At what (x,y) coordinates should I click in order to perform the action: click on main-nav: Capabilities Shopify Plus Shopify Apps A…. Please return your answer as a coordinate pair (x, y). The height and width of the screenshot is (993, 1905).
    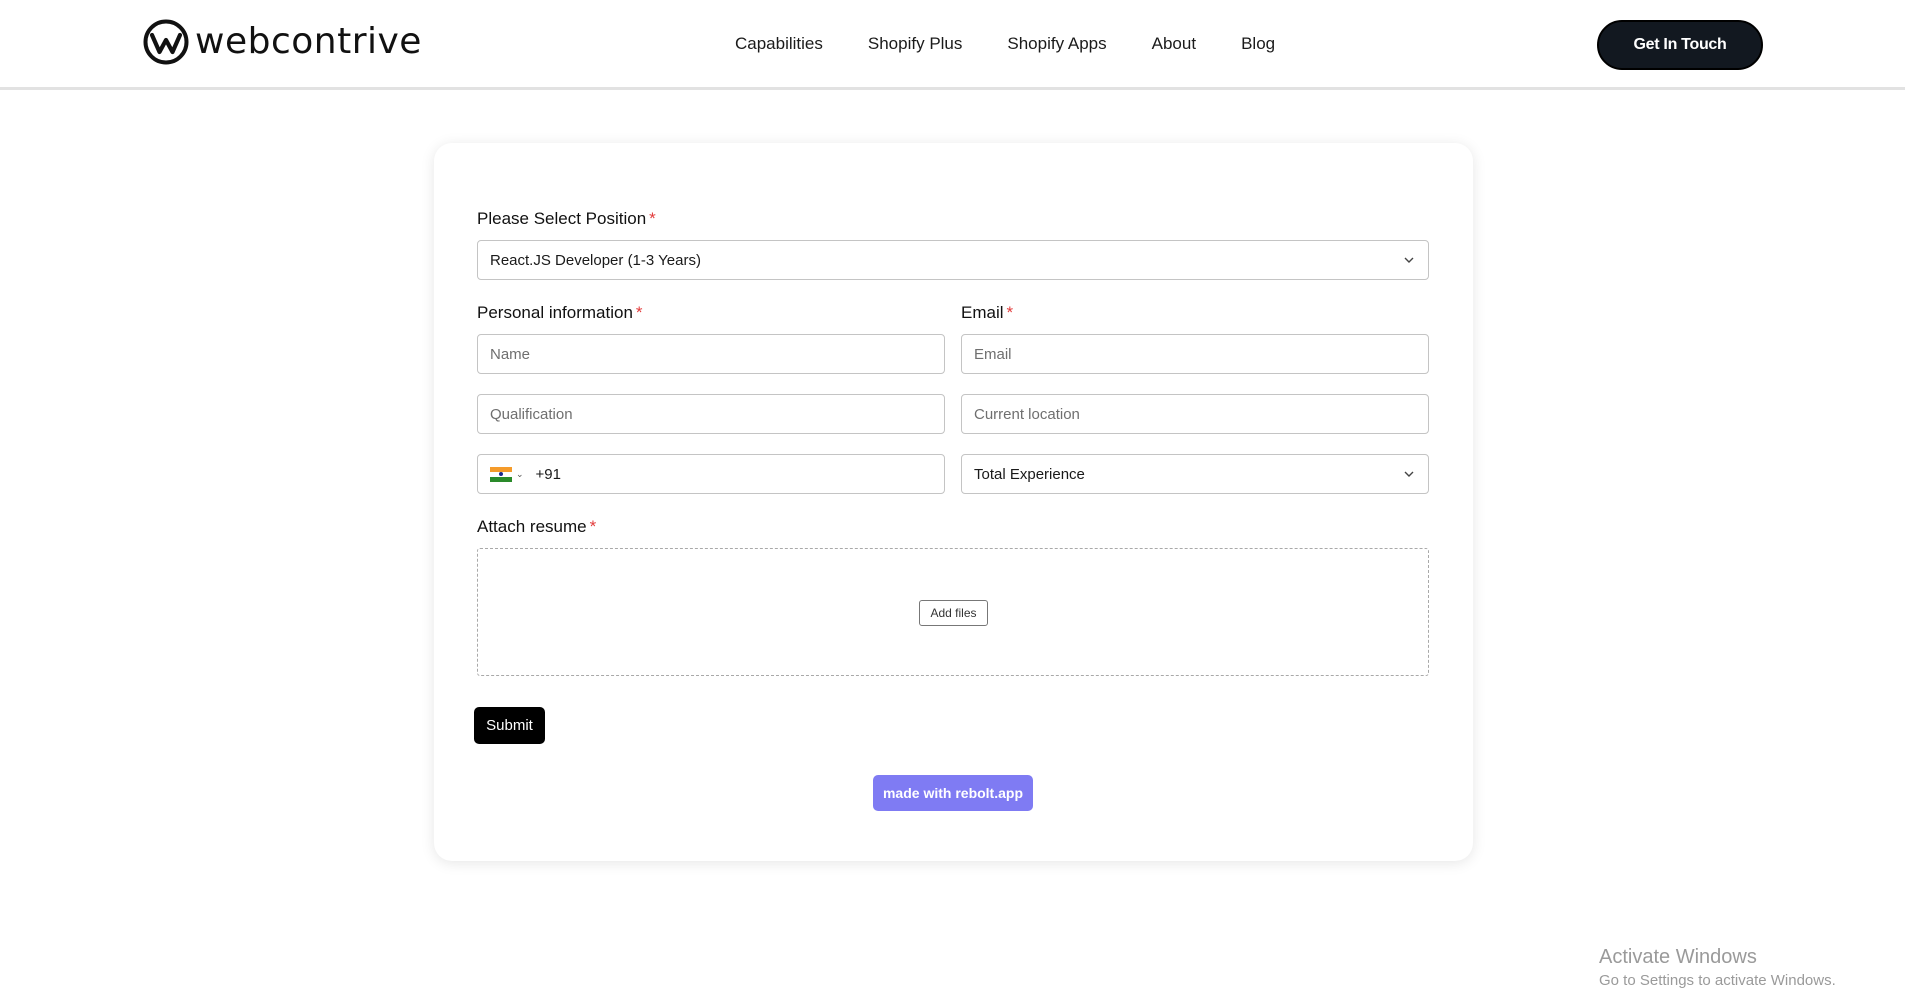
    Looking at the image, I should click on (1027, 44).